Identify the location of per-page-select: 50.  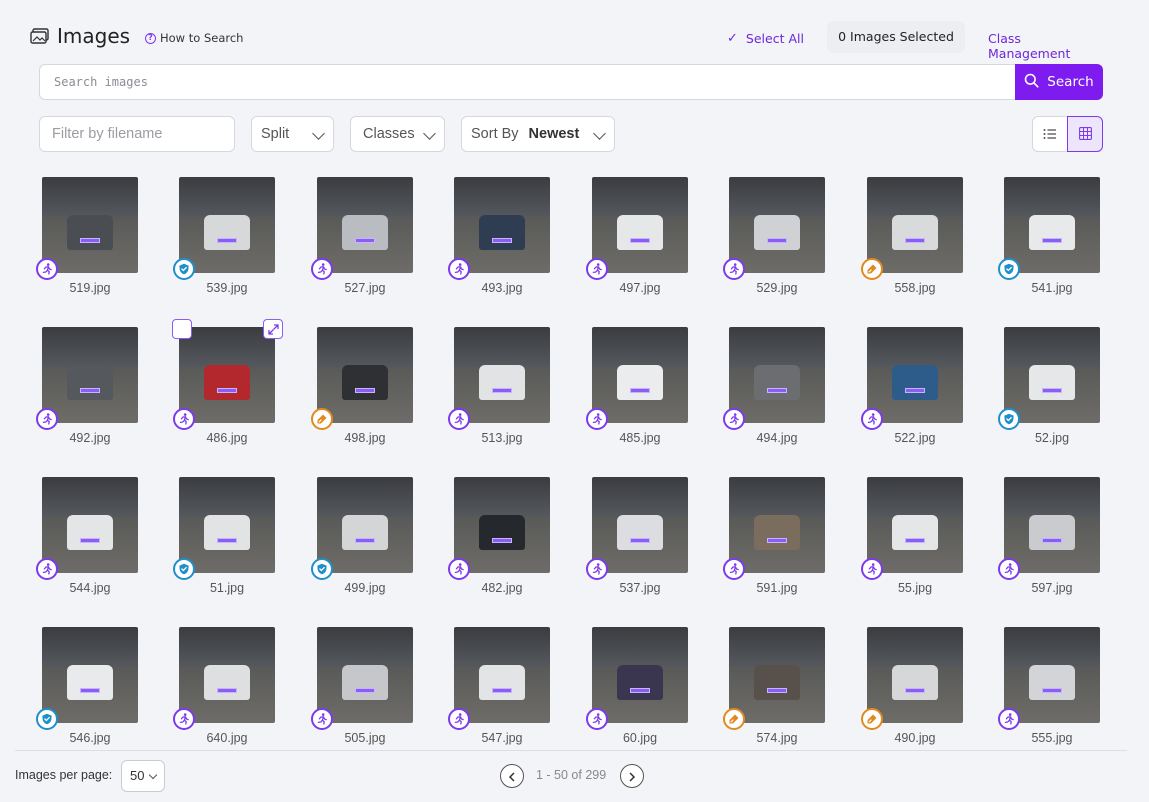
(143, 776).